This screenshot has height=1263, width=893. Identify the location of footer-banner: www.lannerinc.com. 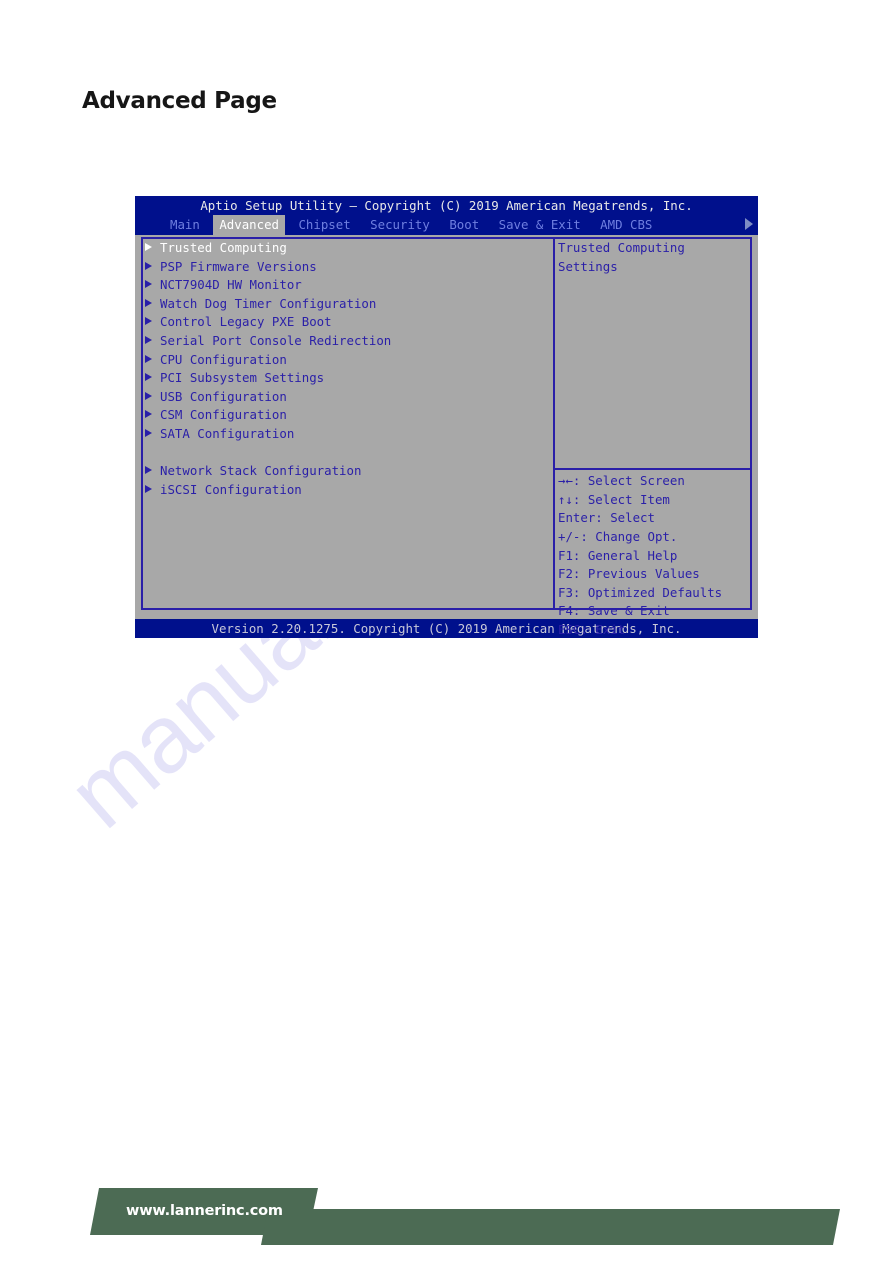
(446, 1214).